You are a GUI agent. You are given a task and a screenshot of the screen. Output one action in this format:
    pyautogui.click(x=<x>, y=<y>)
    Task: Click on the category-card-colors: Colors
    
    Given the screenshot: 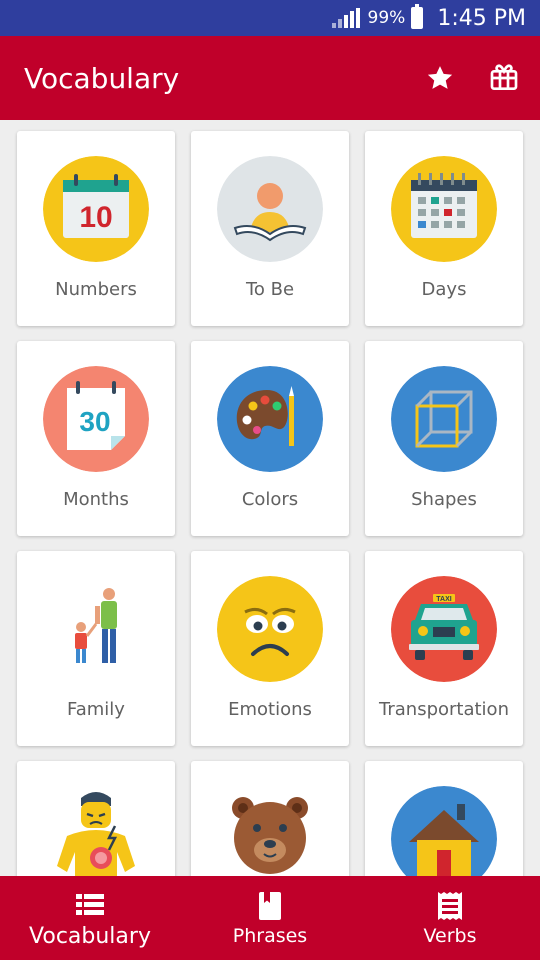 What is the action you would take?
    pyautogui.click(x=270, y=438)
    